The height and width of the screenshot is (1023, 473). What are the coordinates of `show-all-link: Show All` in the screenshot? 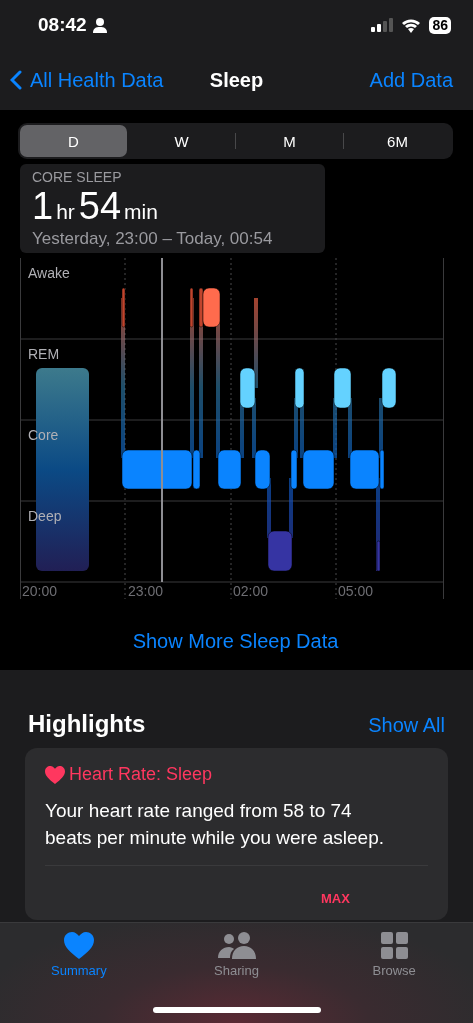 It's located at (406, 725).